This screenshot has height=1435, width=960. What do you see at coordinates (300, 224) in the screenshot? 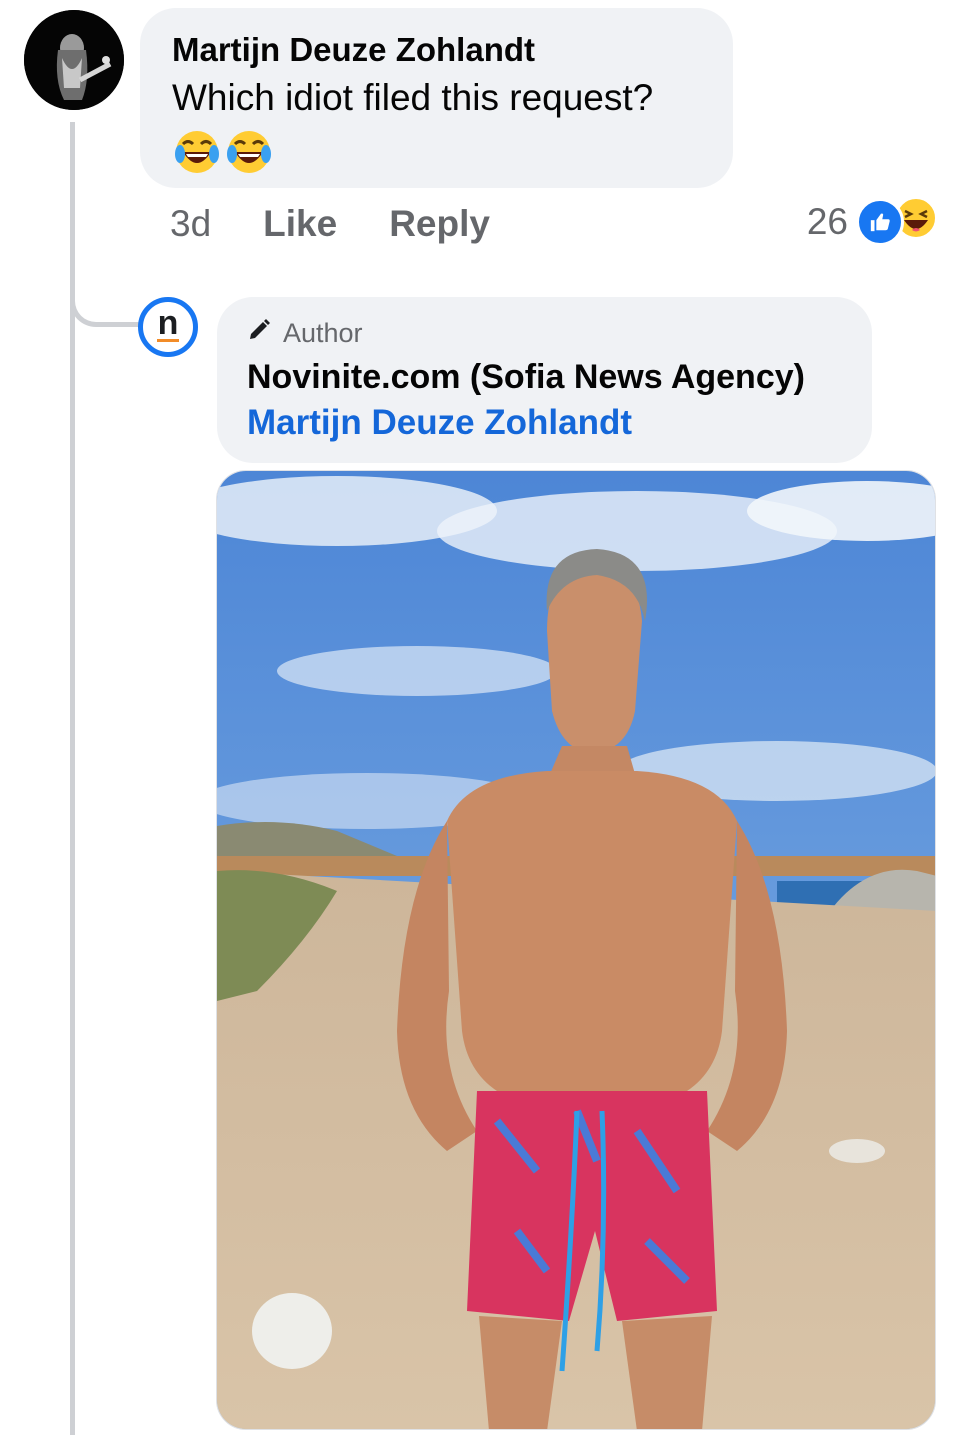
I see `like-button: Like` at bounding box center [300, 224].